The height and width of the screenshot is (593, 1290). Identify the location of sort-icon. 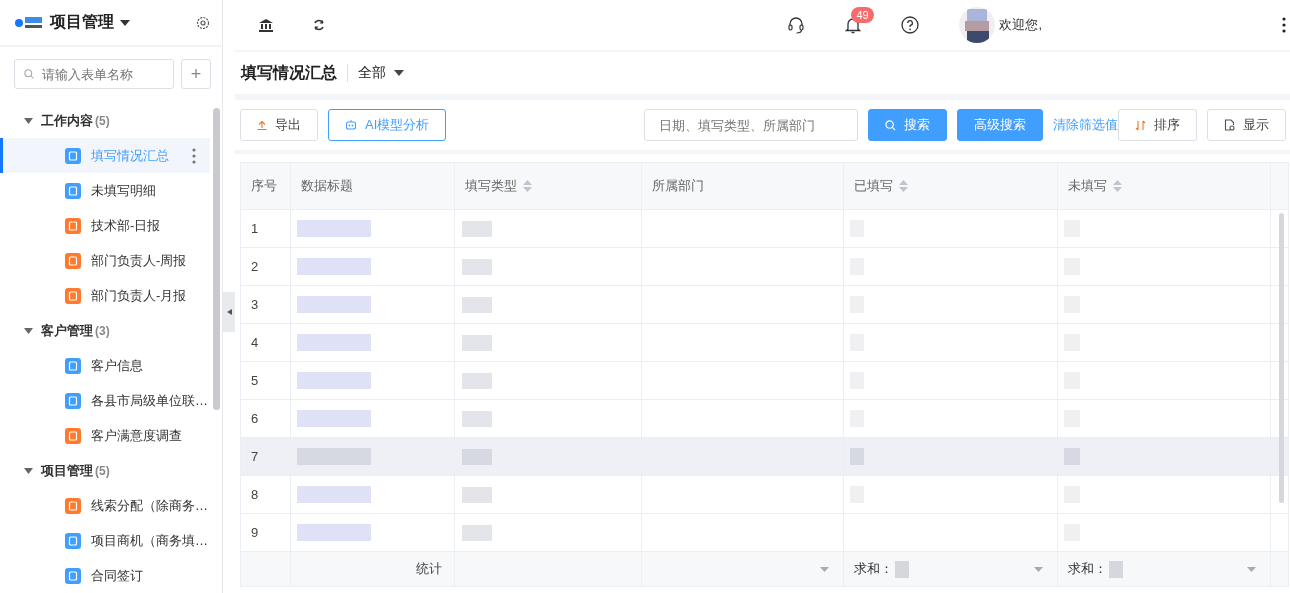
(1140, 125).